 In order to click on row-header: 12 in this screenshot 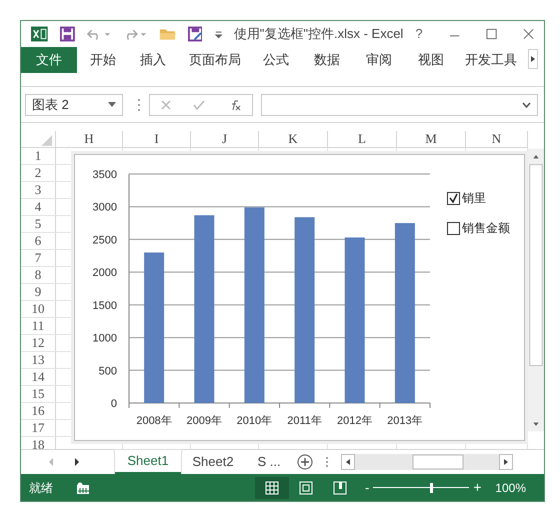, I will do `click(38, 343)`.